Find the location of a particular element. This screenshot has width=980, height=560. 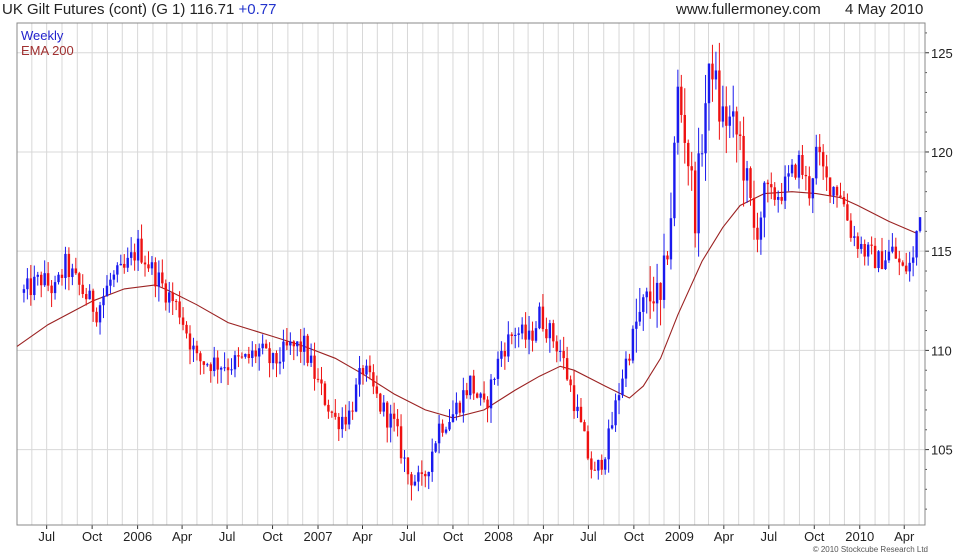

y-tick-label: 115 is located at coordinates (941, 251).